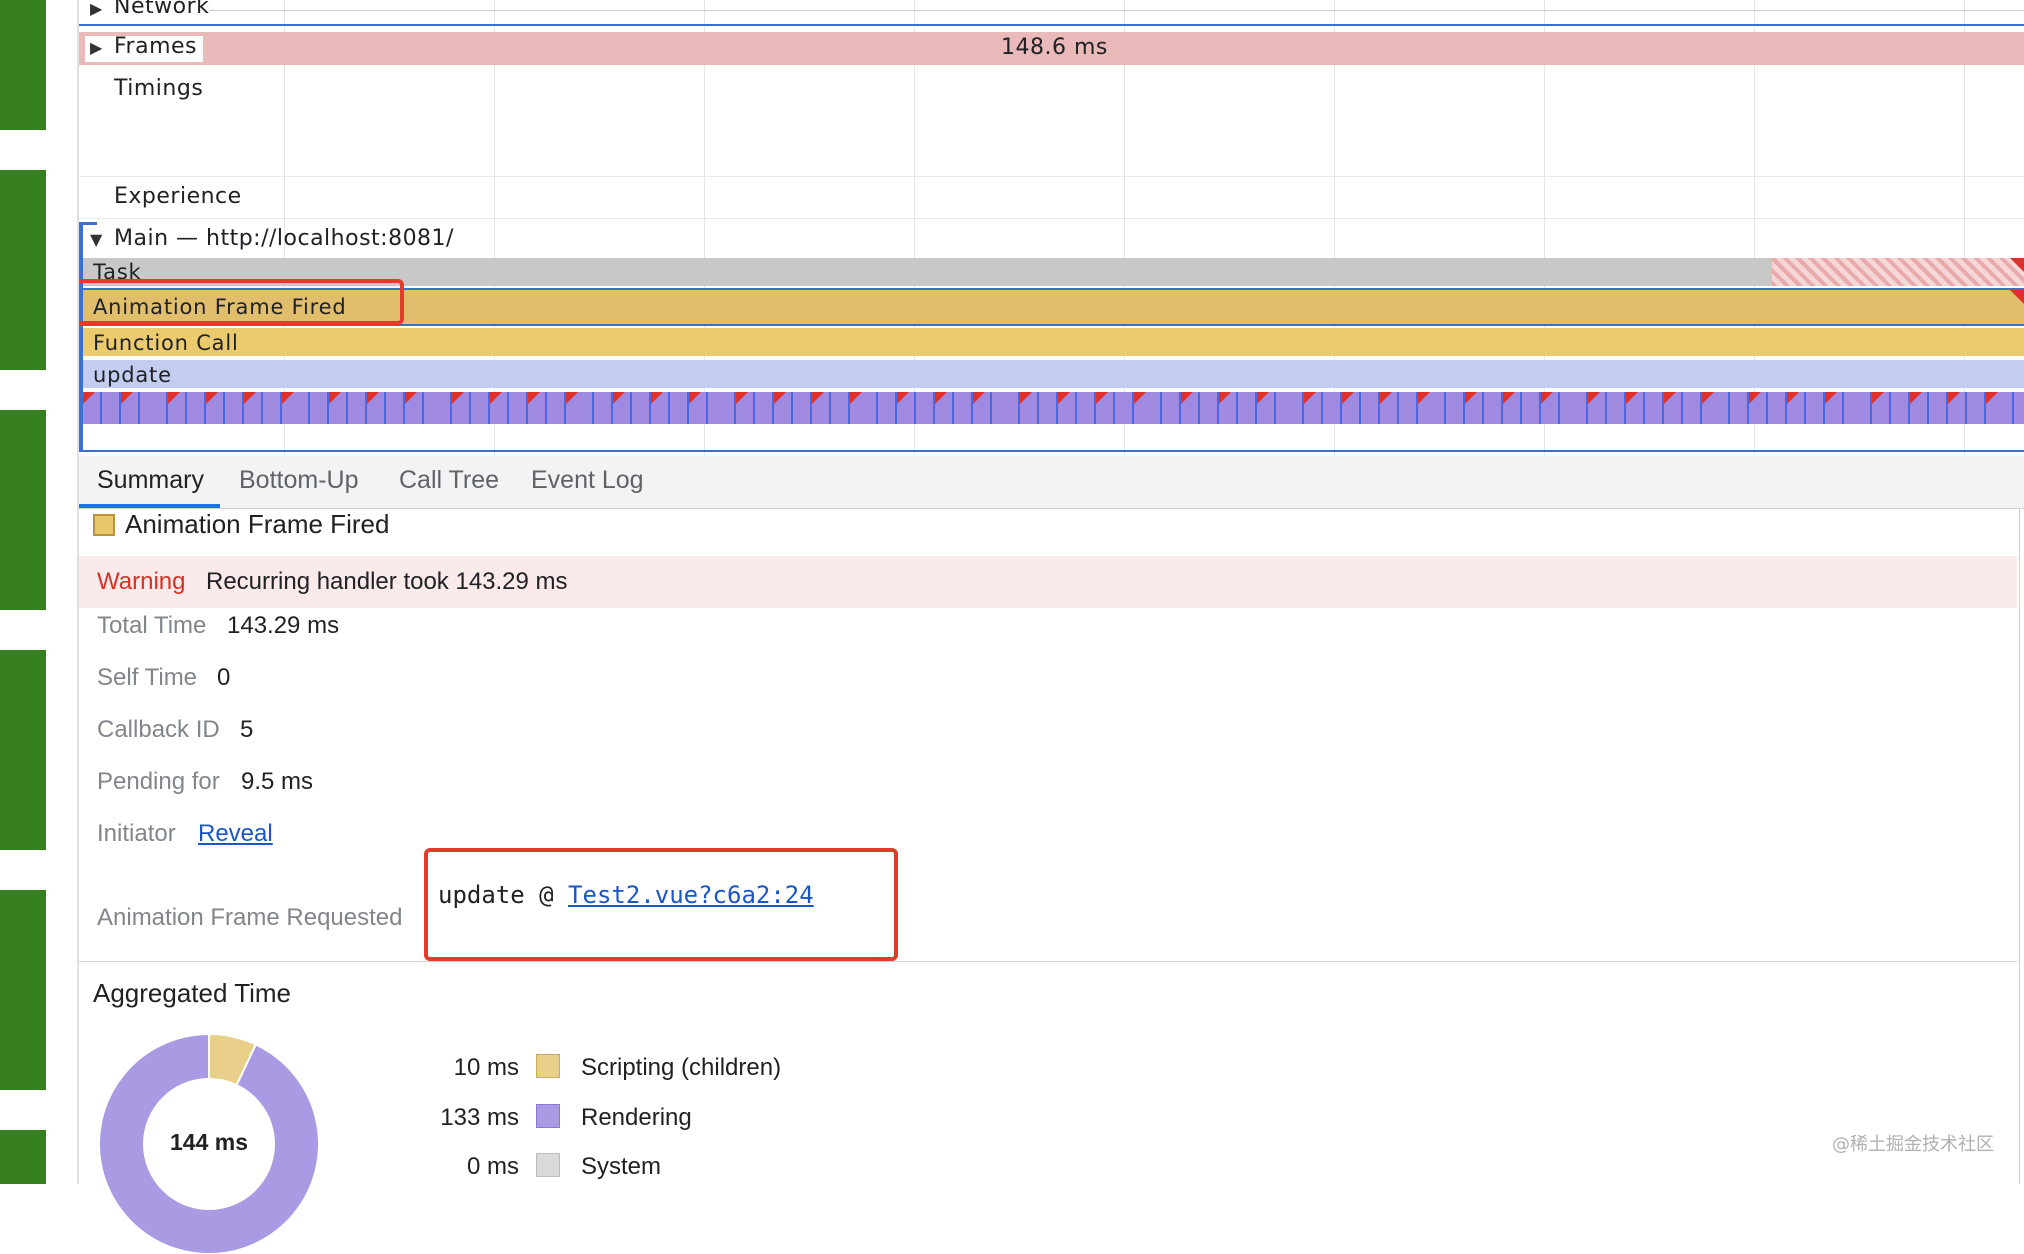 This screenshot has height=1254, width=2024. Describe the element at coordinates (150, 480) in the screenshot. I see `tab-summary: Summary` at that location.